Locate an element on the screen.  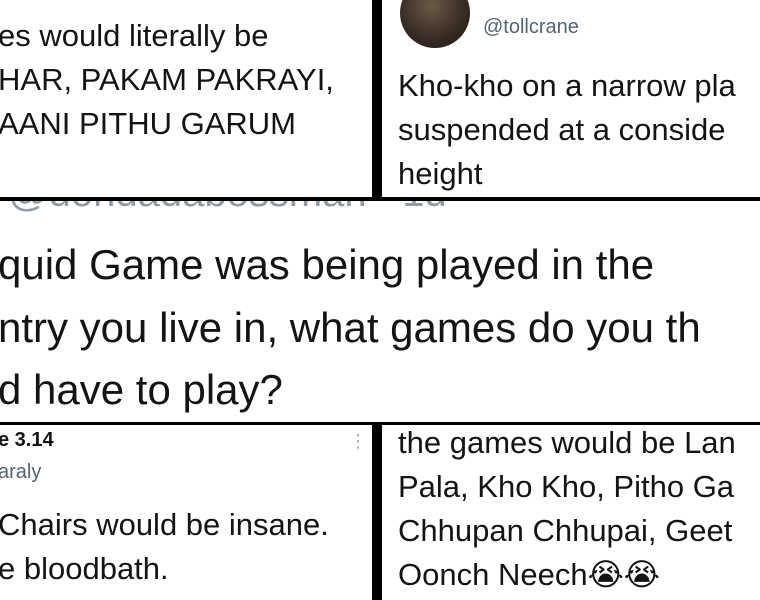
user-handle: @tollcrane is located at coordinates (531, 27).